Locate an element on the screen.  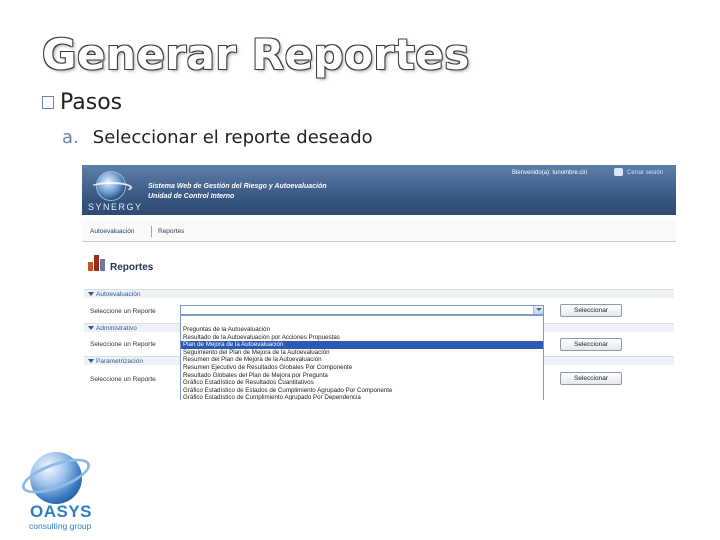
sub-step-letter: a. is located at coordinates (70, 137).